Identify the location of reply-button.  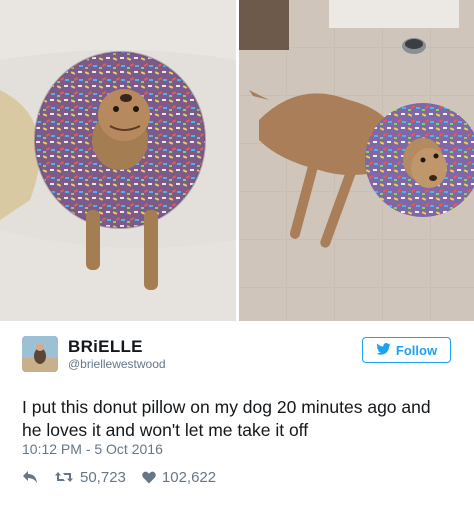
(30, 477).